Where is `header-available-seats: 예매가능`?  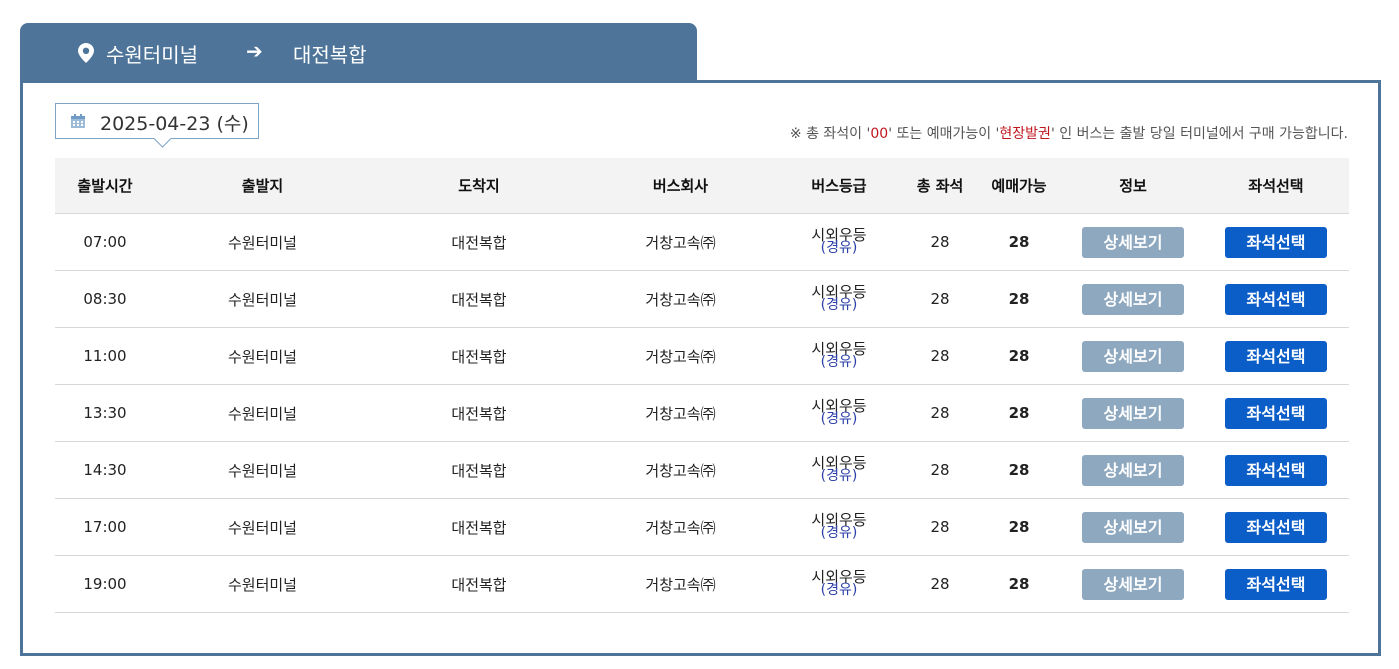
header-available-seats: 예매가능 is located at coordinates (1019, 186).